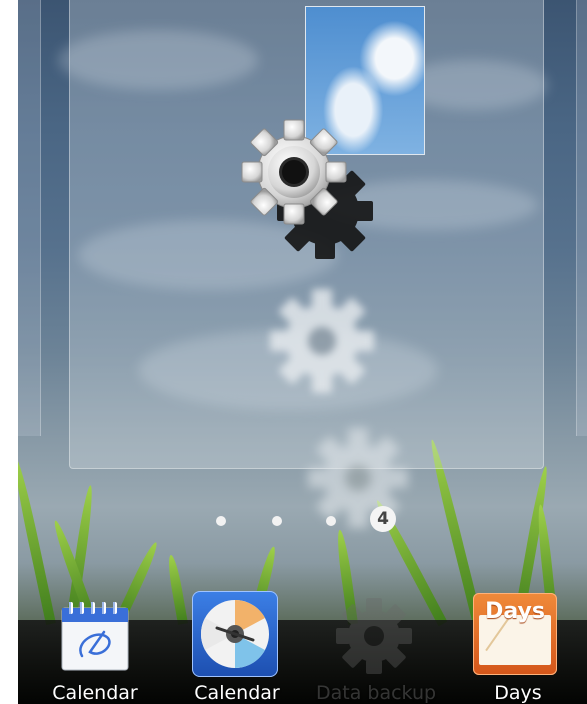 This screenshot has height=704, width=587. I want to click on app-calendar-disc: Calendar, so click(237, 646).